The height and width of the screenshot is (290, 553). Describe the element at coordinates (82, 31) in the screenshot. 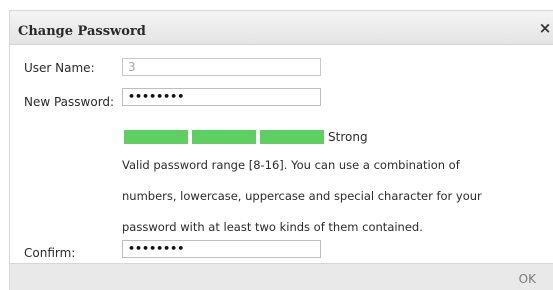

I see `dialog-title: Change Password` at that location.